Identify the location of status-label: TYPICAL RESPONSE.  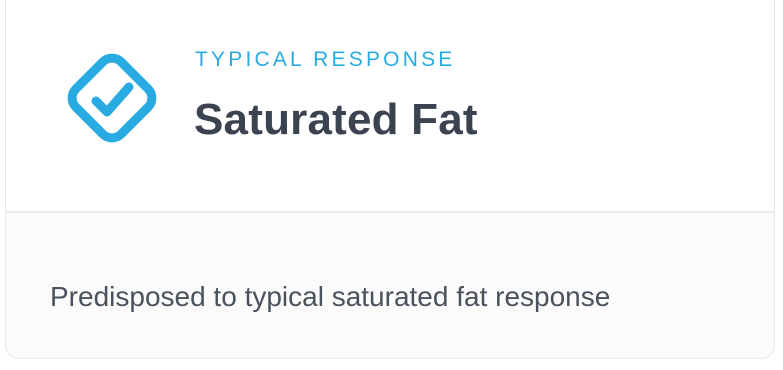
(325, 59).